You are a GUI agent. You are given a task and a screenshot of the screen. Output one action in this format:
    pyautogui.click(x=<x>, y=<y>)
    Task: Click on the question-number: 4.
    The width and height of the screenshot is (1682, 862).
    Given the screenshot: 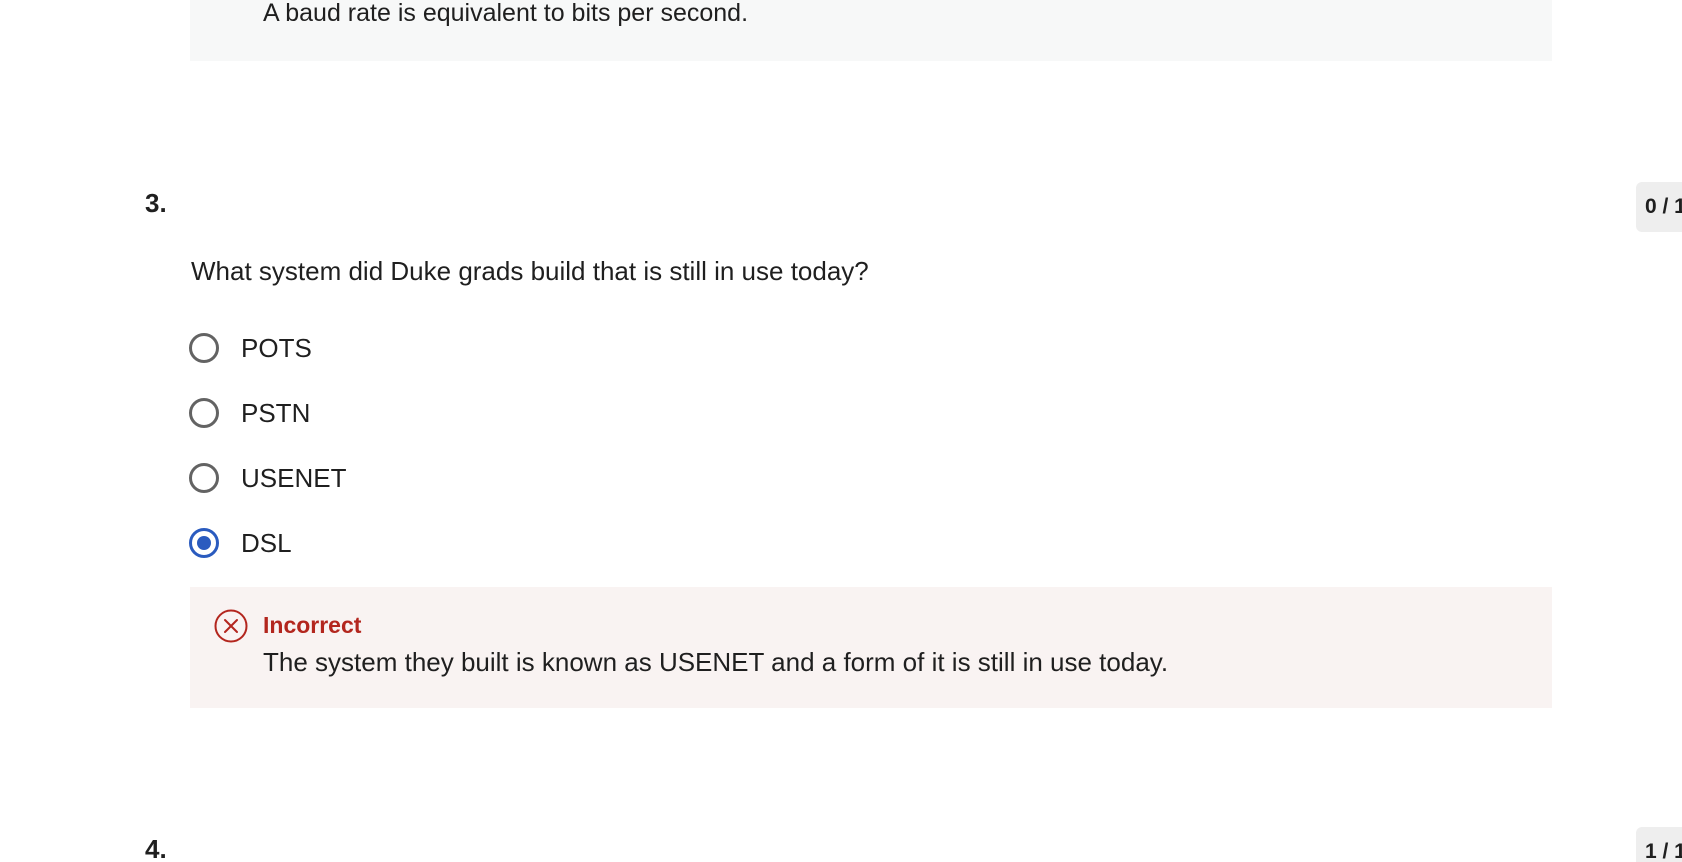 What is the action you would take?
    pyautogui.click(x=156, y=848)
    